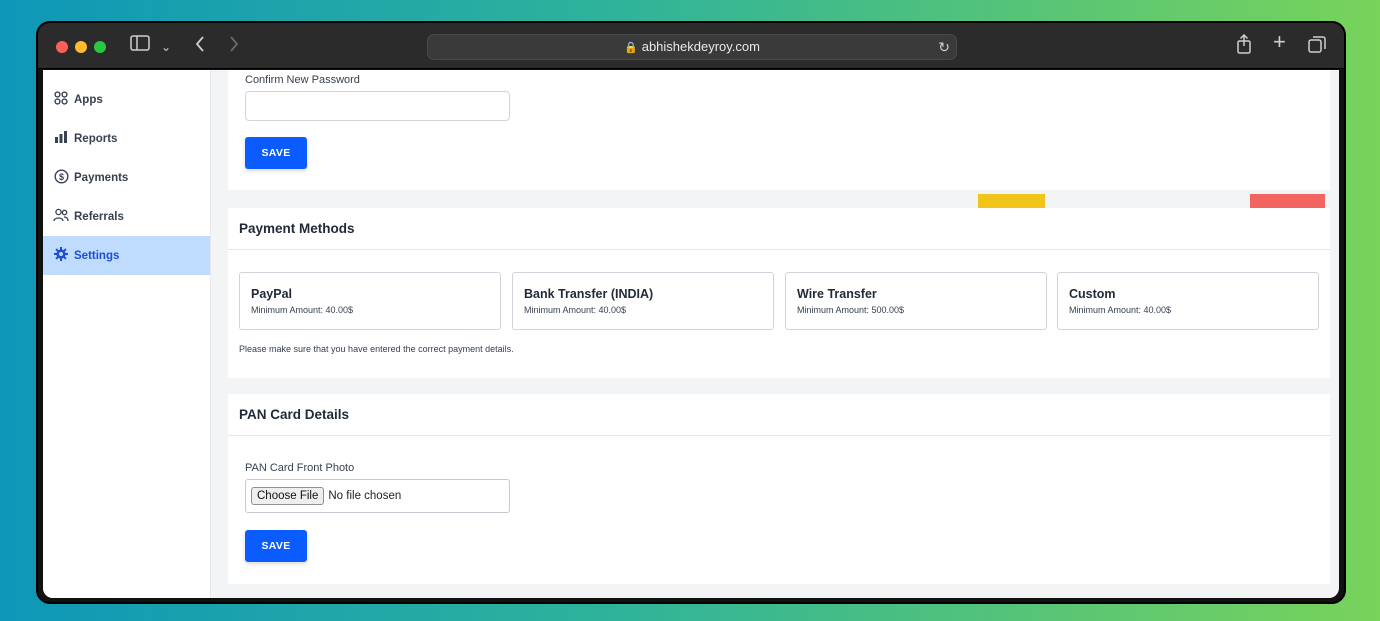 The image size is (1380, 621). Describe the element at coordinates (1188, 301) in the screenshot. I see `payment-method-custom: Custom Minimum Amount: 40.00$` at that location.